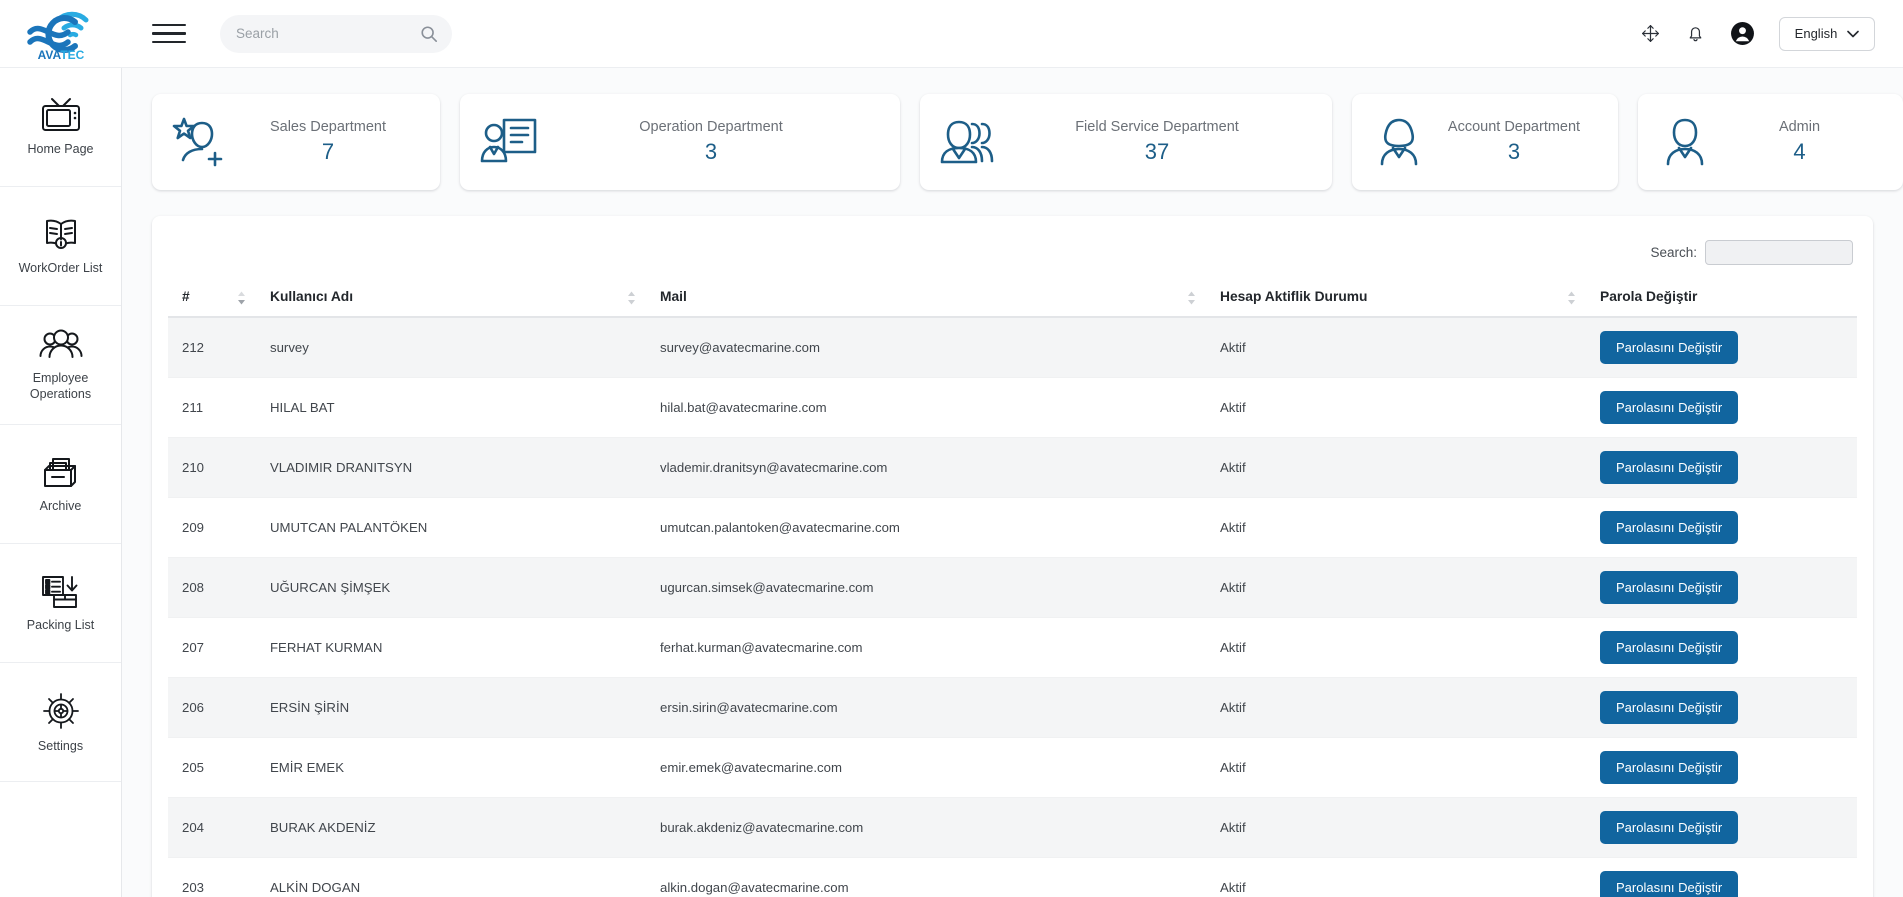  Describe the element at coordinates (1779, 252) in the screenshot. I see `table-search-input` at that location.